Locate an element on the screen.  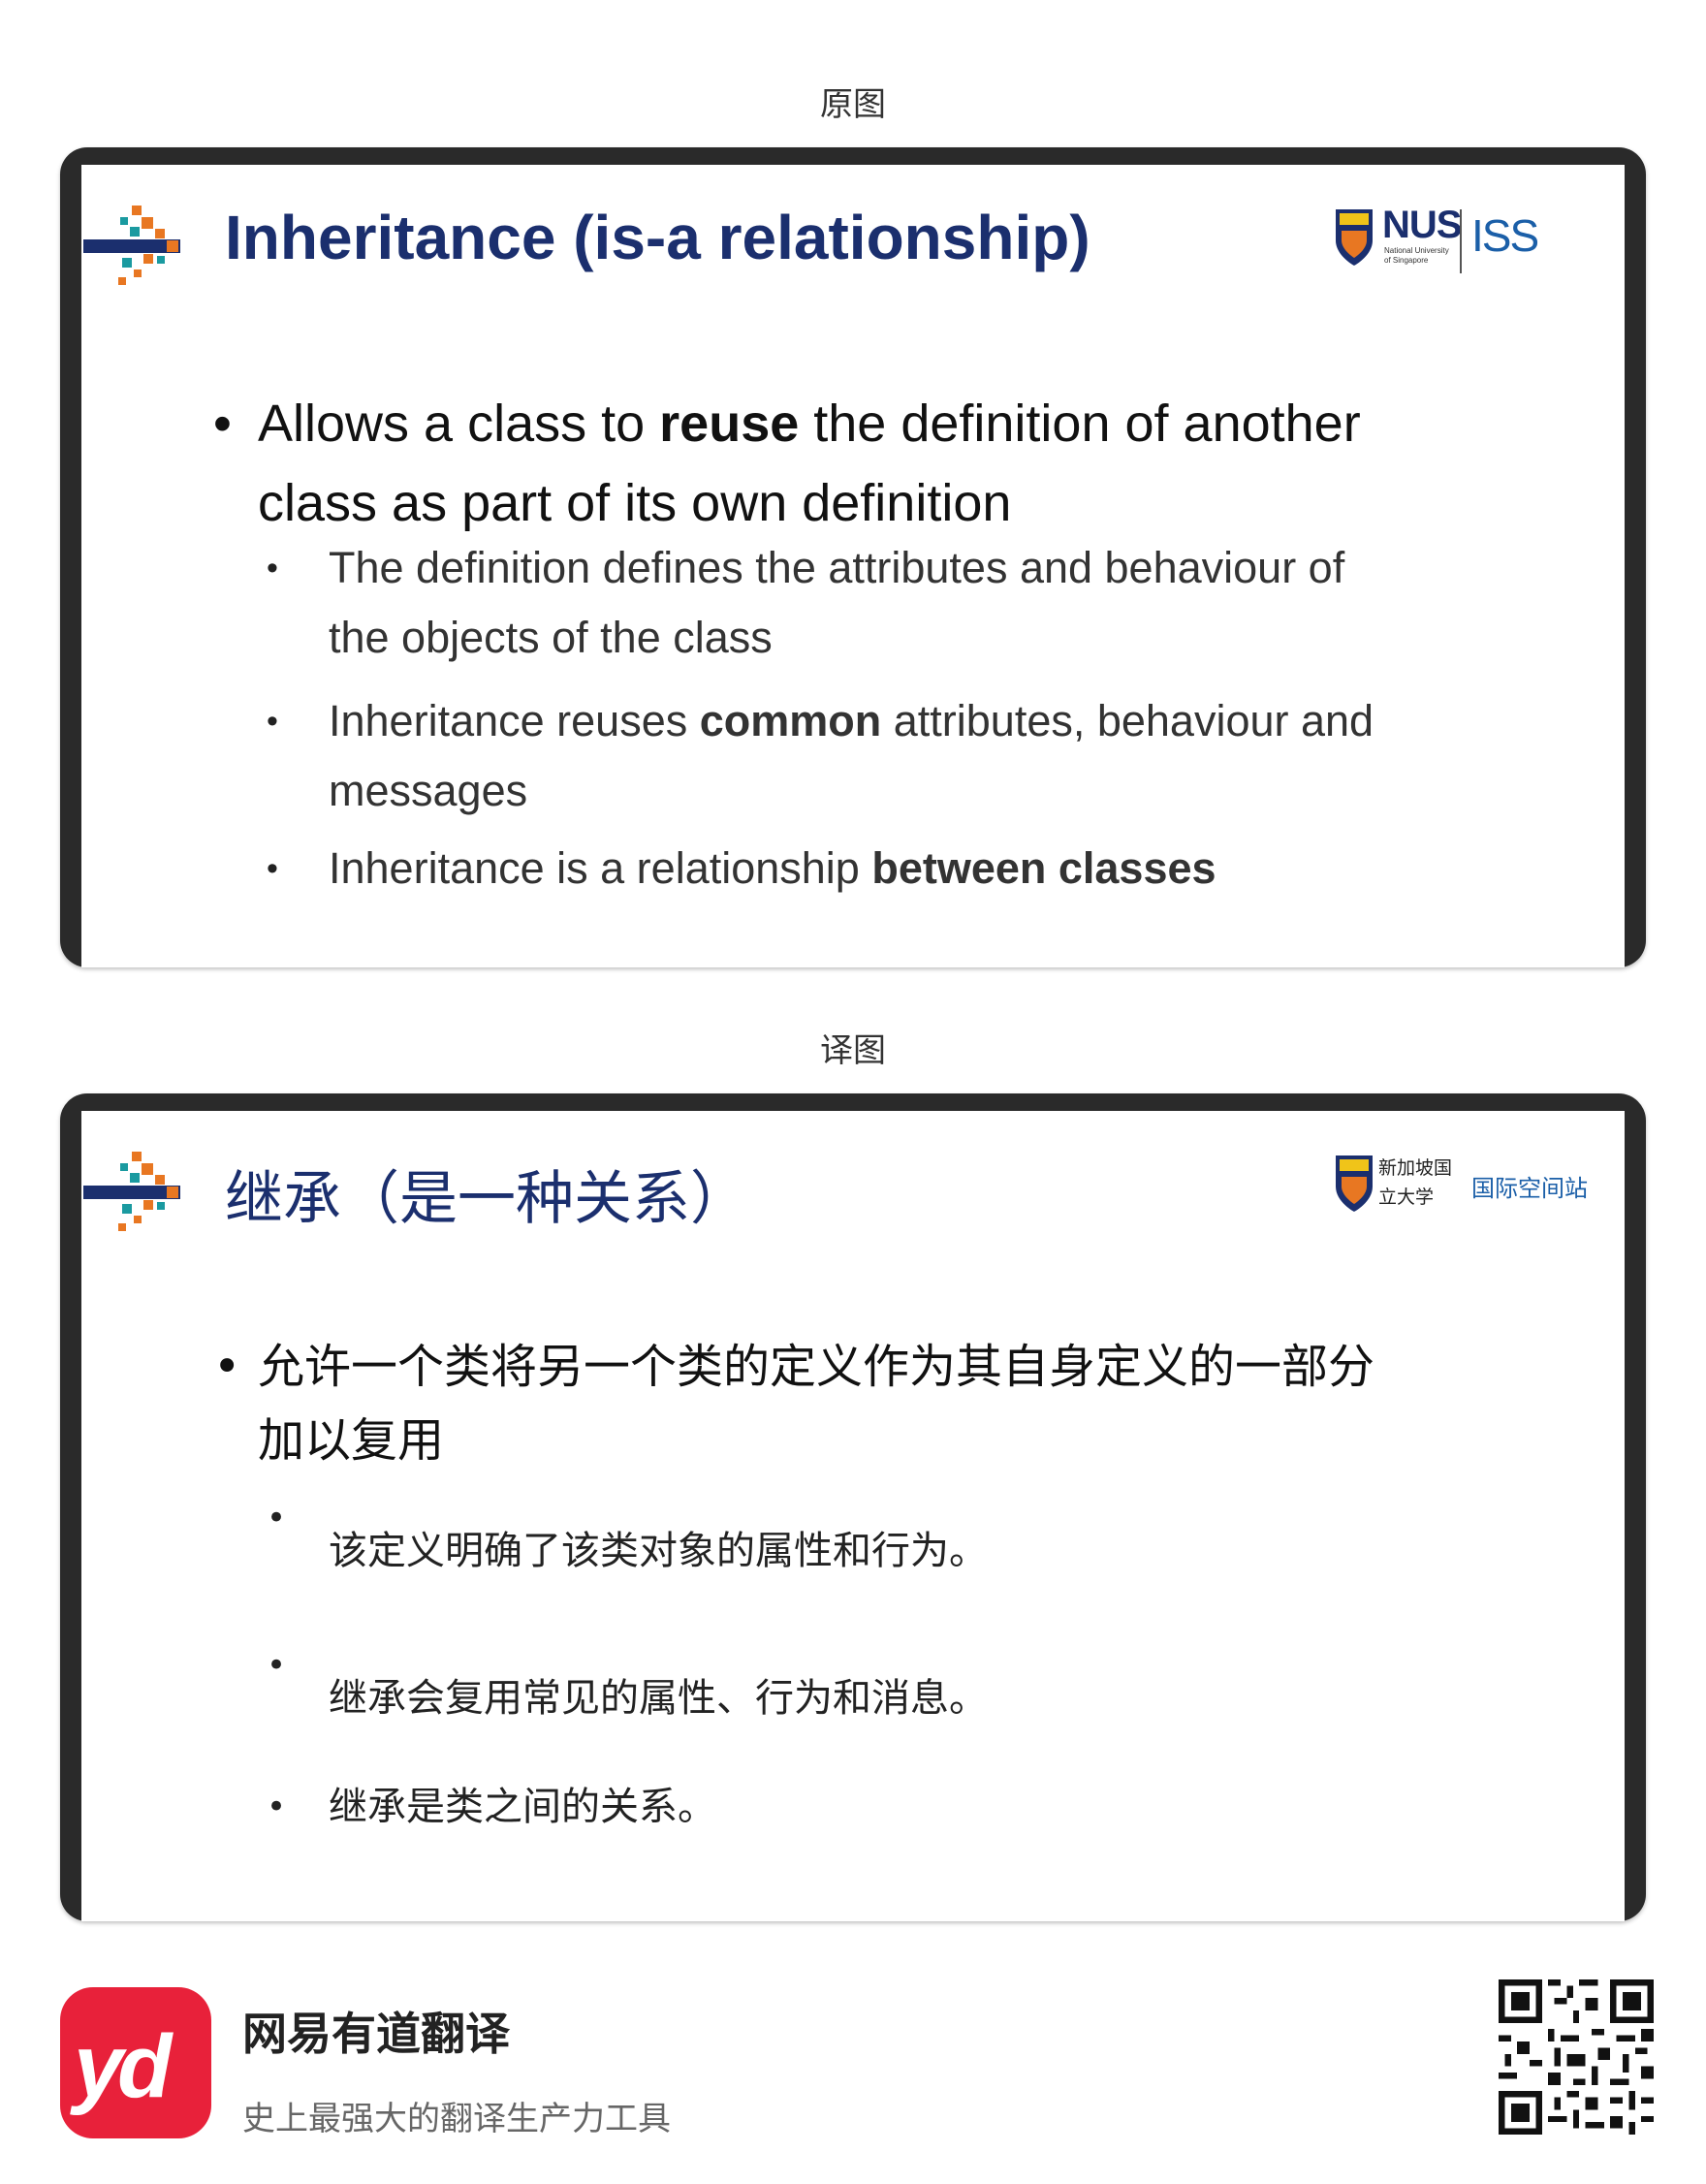
nus-subtitle-line1: National University is located at coordinates (1416, 251).